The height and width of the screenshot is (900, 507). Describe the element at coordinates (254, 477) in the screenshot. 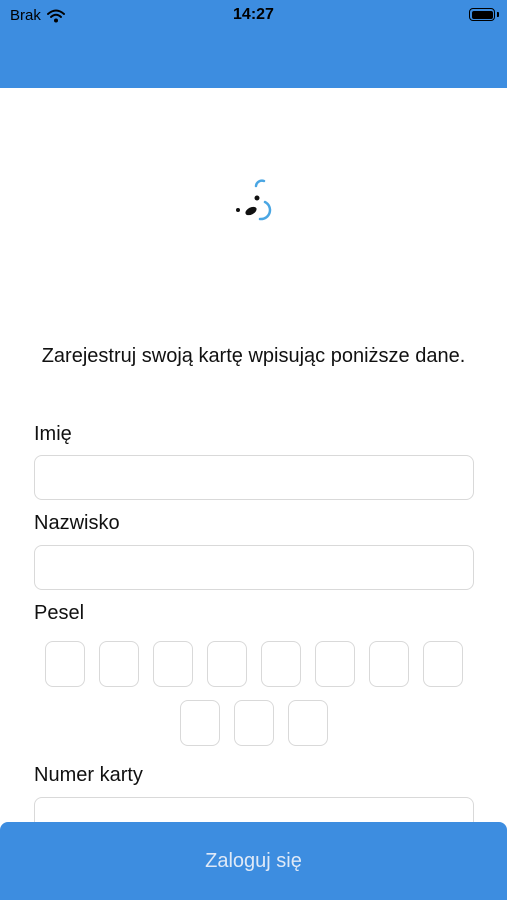

I see `first-name-input` at that location.